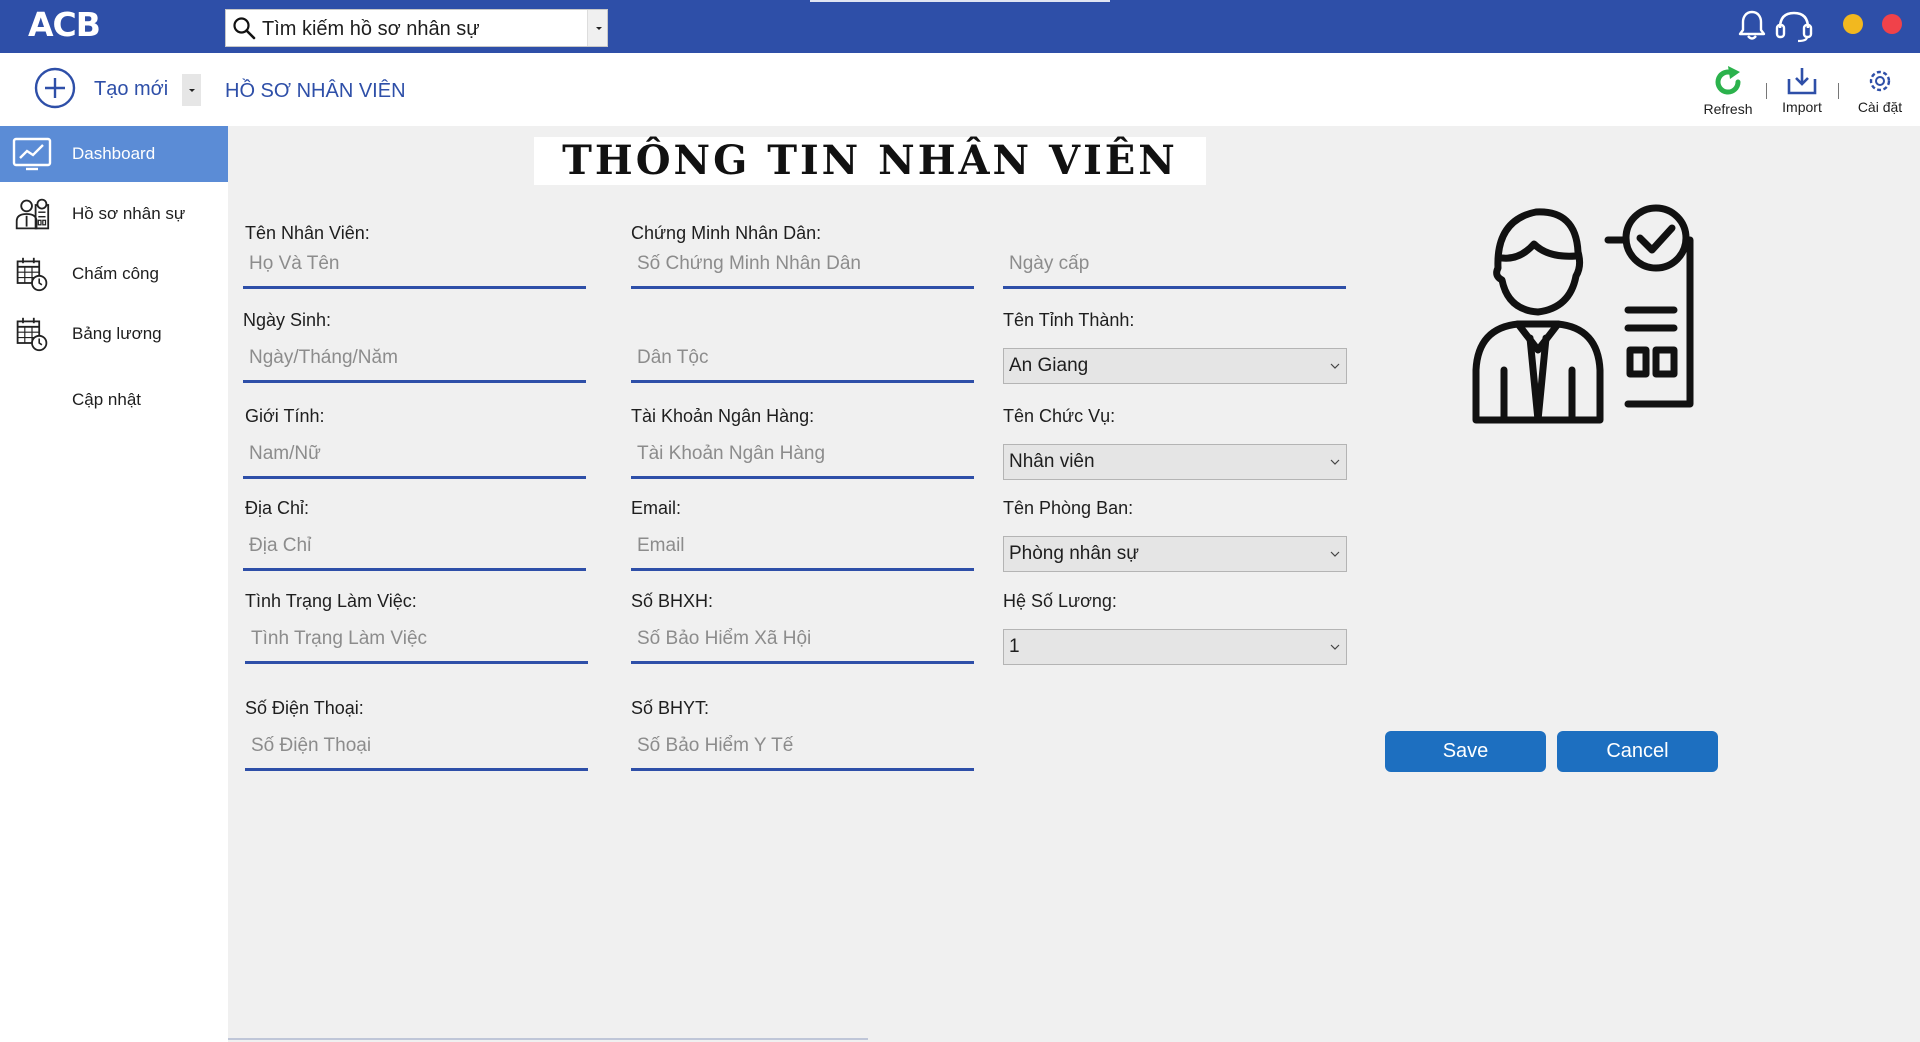  What do you see at coordinates (414, 457) in the screenshot?
I see `gender-field: Nam/Nữ` at bounding box center [414, 457].